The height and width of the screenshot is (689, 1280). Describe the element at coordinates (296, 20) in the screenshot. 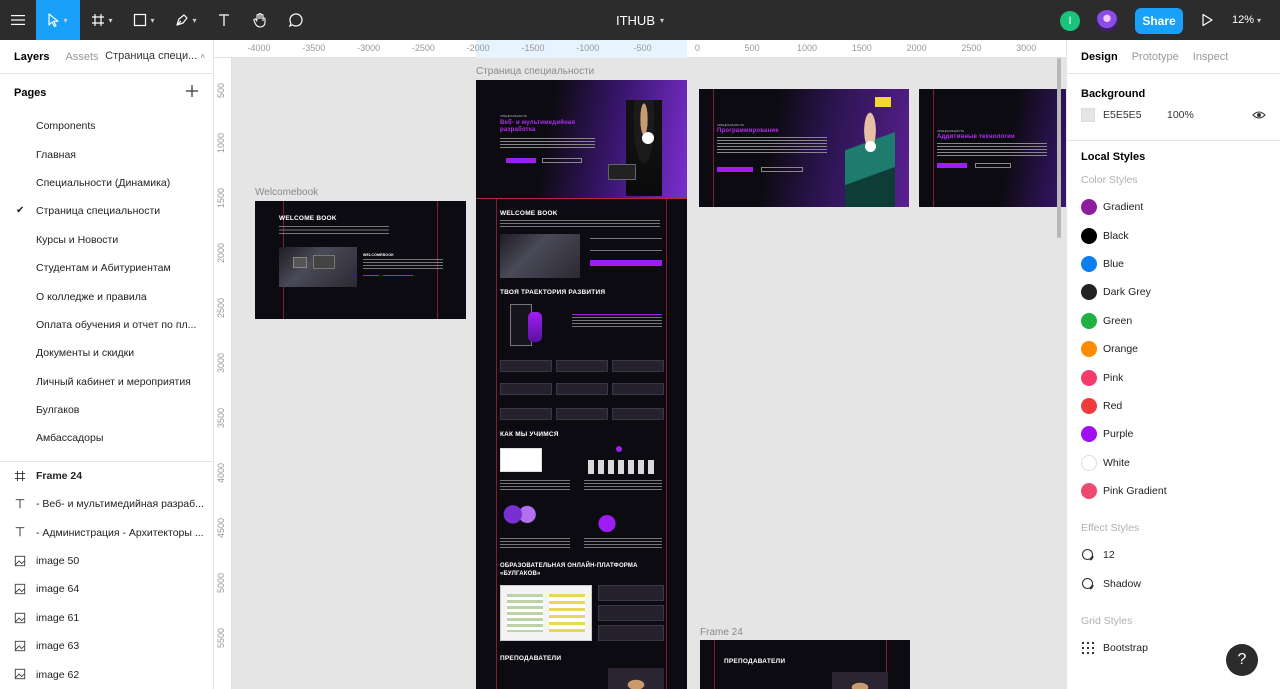

I see `comment-tool-button` at that location.